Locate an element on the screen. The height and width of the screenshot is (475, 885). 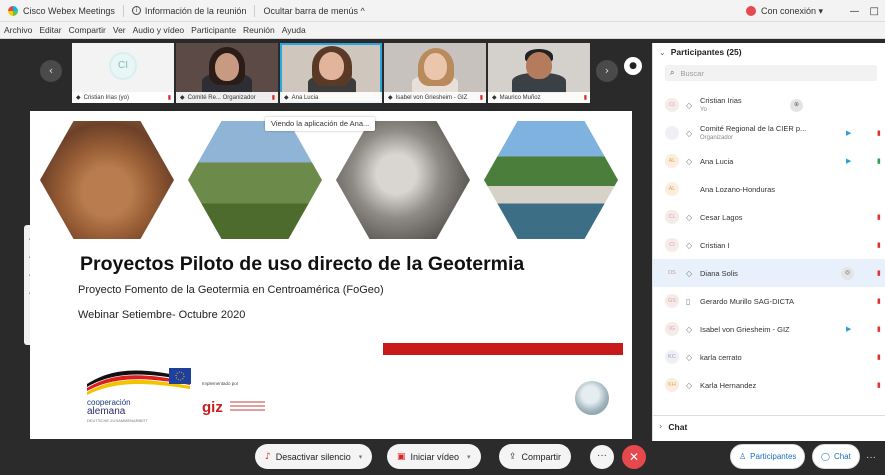
video-tile: ◆ Maurico Muñoz ▮ is located at coordinates (539, 73).